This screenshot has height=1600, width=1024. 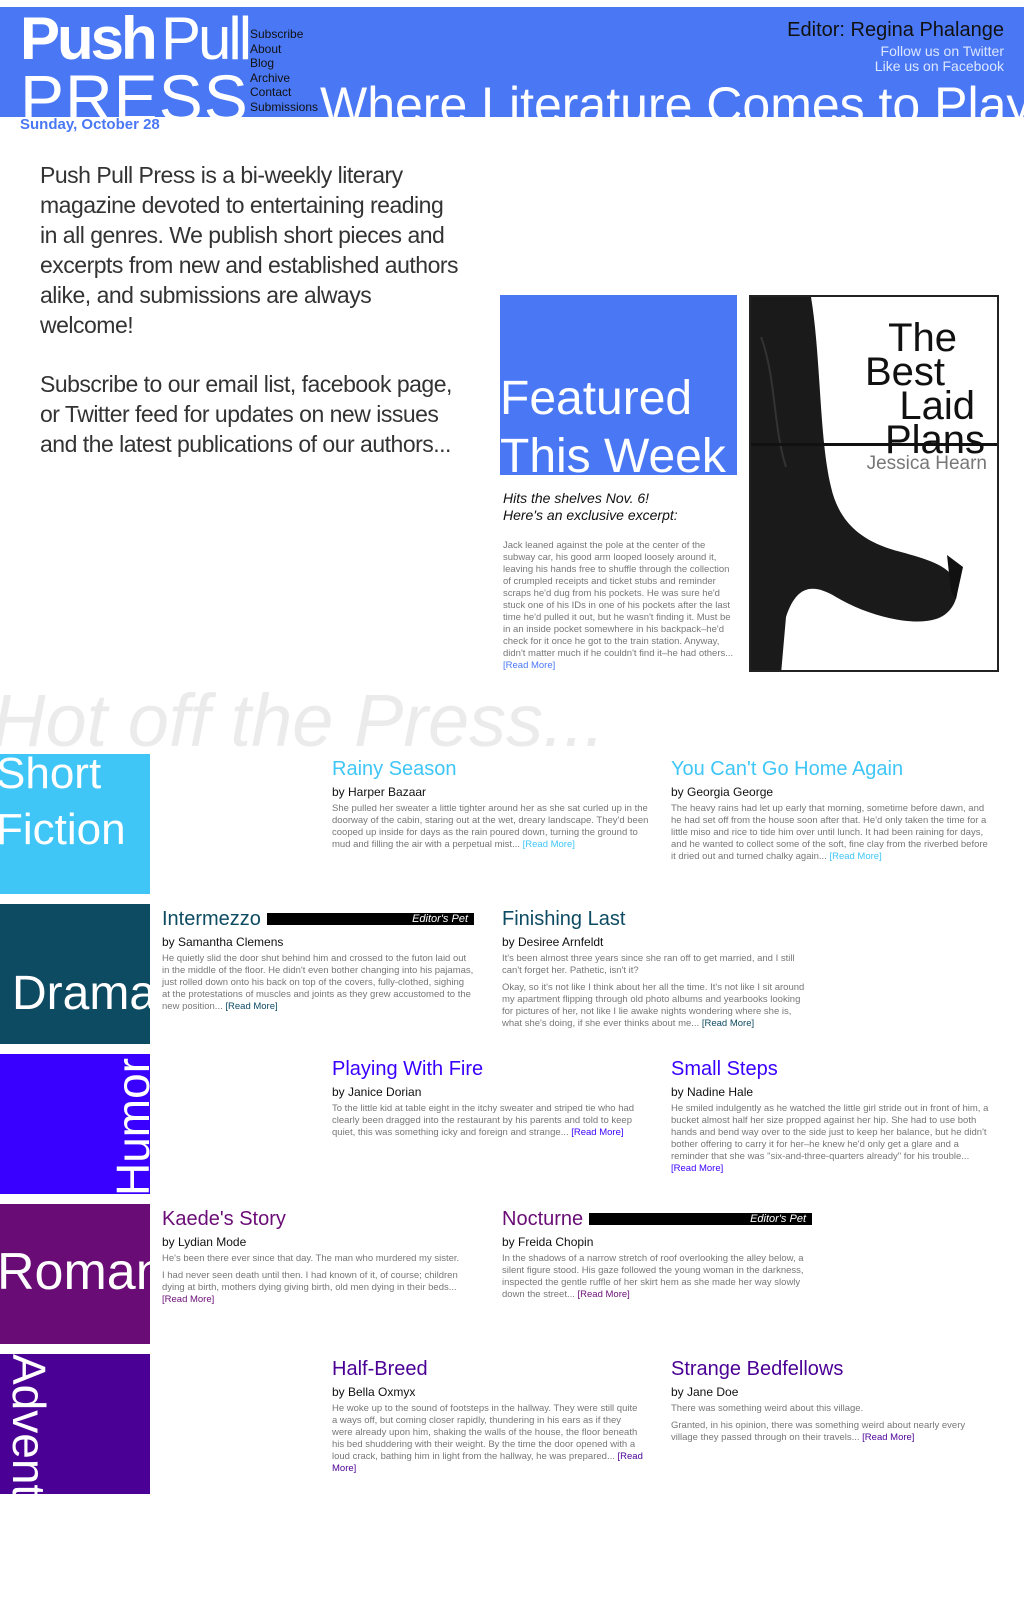 What do you see at coordinates (63, 829) in the screenshot?
I see `category-label-fiction: Fiction` at bounding box center [63, 829].